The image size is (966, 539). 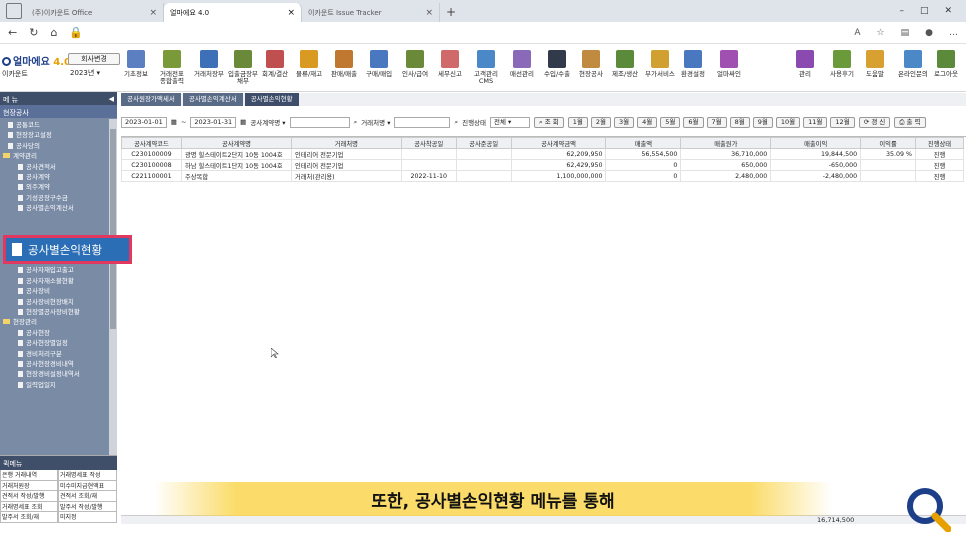 What do you see at coordinates (929, 33) in the screenshot?
I see `profile-icon: ●` at bounding box center [929, 33].